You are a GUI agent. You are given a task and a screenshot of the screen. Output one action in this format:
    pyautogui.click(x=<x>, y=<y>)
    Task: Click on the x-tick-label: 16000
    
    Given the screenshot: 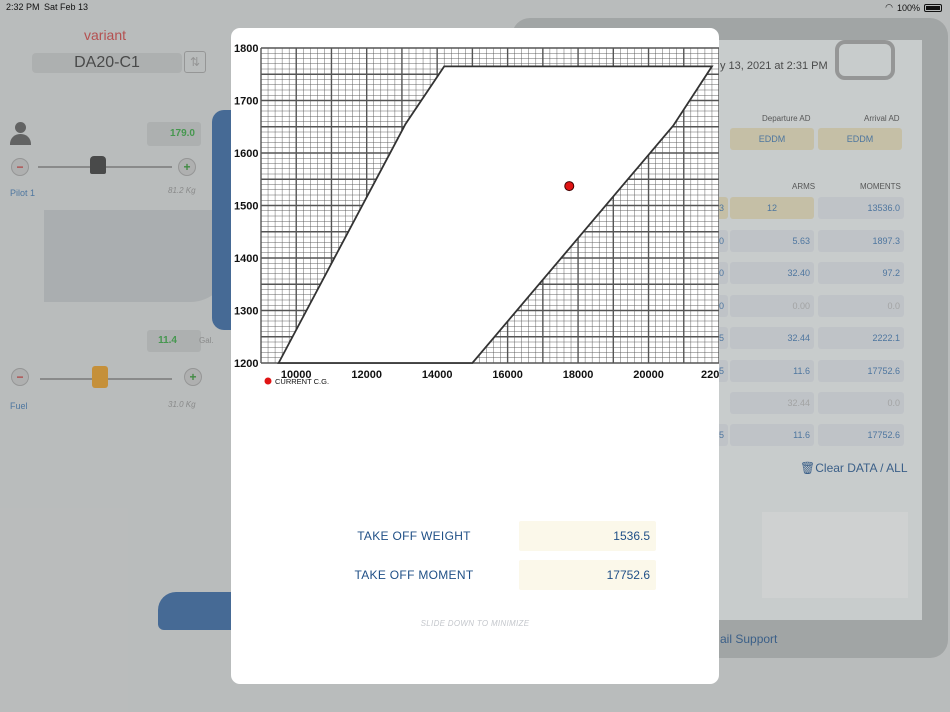 What is the action you would take?
    pyautogui.click(x=507, y=375)
    